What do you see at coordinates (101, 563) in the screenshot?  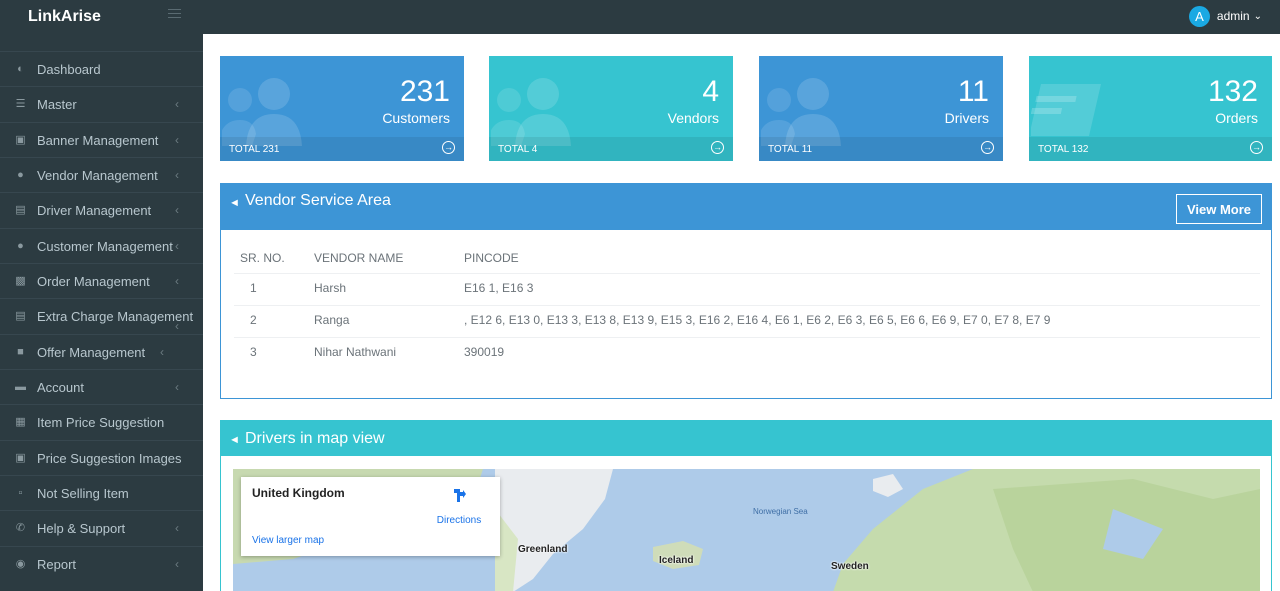 I see `sidebar-item-report: ◉ Report ‹` at bounding box center [101, 563].